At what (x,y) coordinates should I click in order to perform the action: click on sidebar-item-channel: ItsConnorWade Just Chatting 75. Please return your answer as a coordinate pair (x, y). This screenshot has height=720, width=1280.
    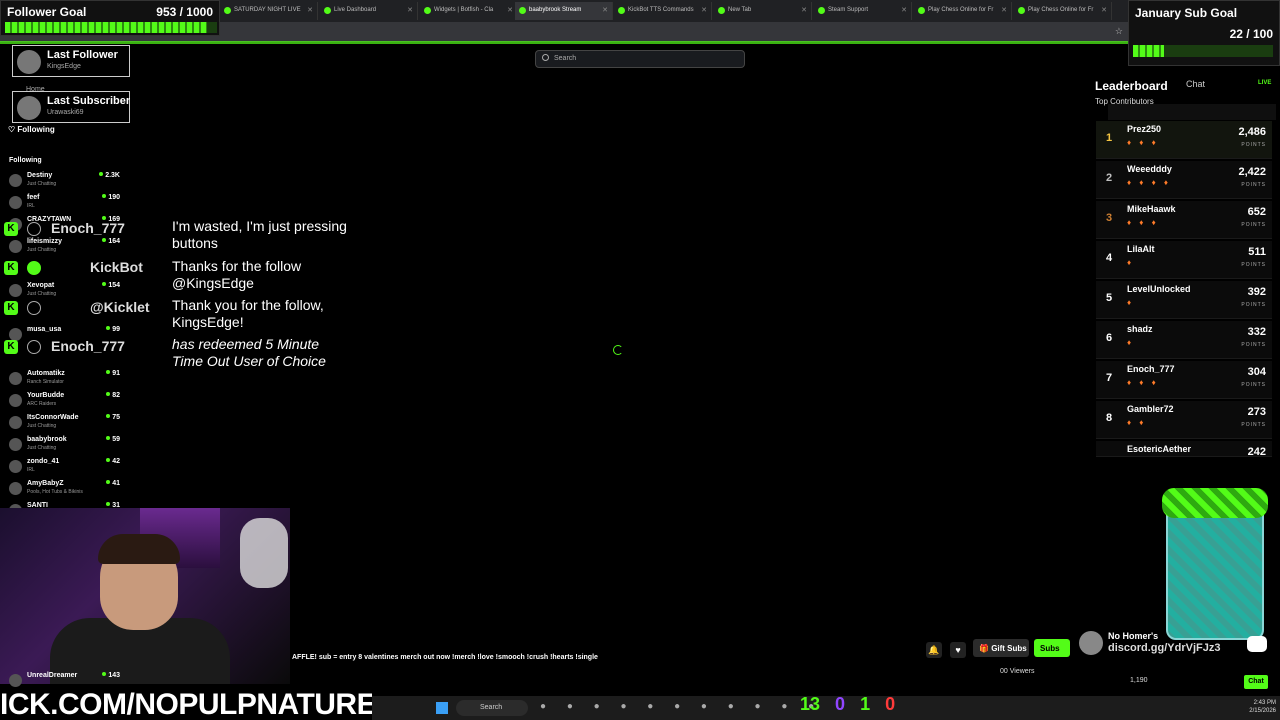
    Looking at the image, I should click on (64, 425).